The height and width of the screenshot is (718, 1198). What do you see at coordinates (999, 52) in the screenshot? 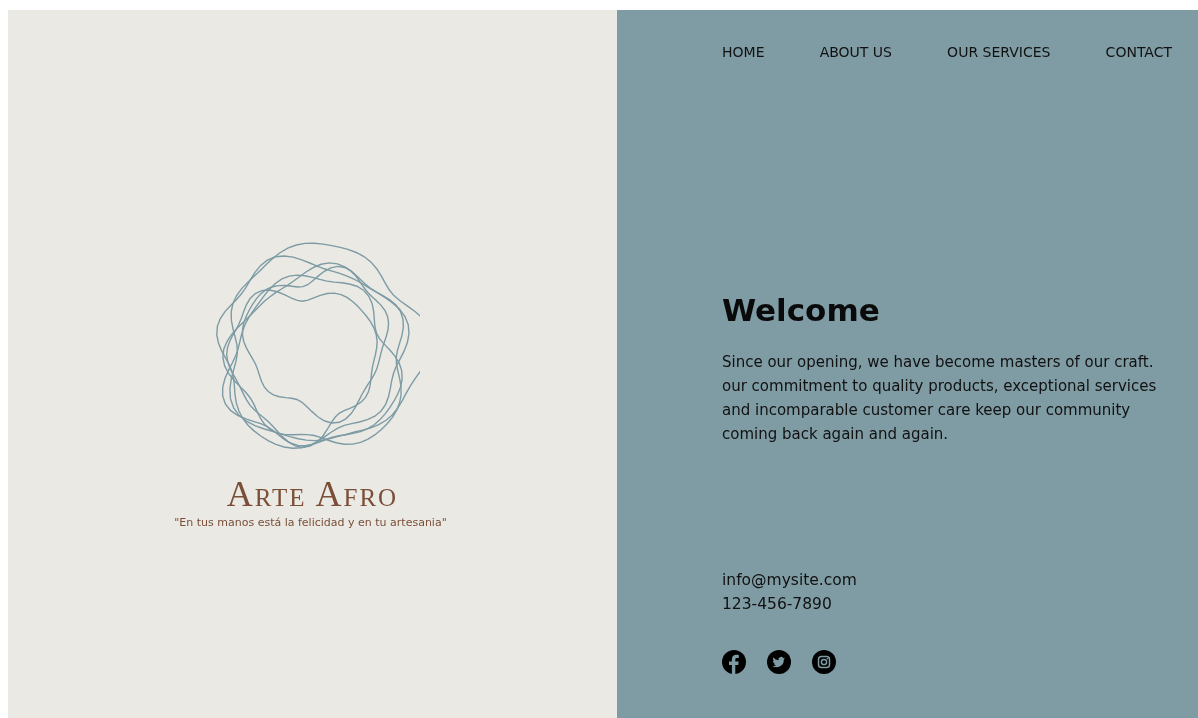
I see `nav-link: OUR SERVICES` at bounding box center [999, 52].